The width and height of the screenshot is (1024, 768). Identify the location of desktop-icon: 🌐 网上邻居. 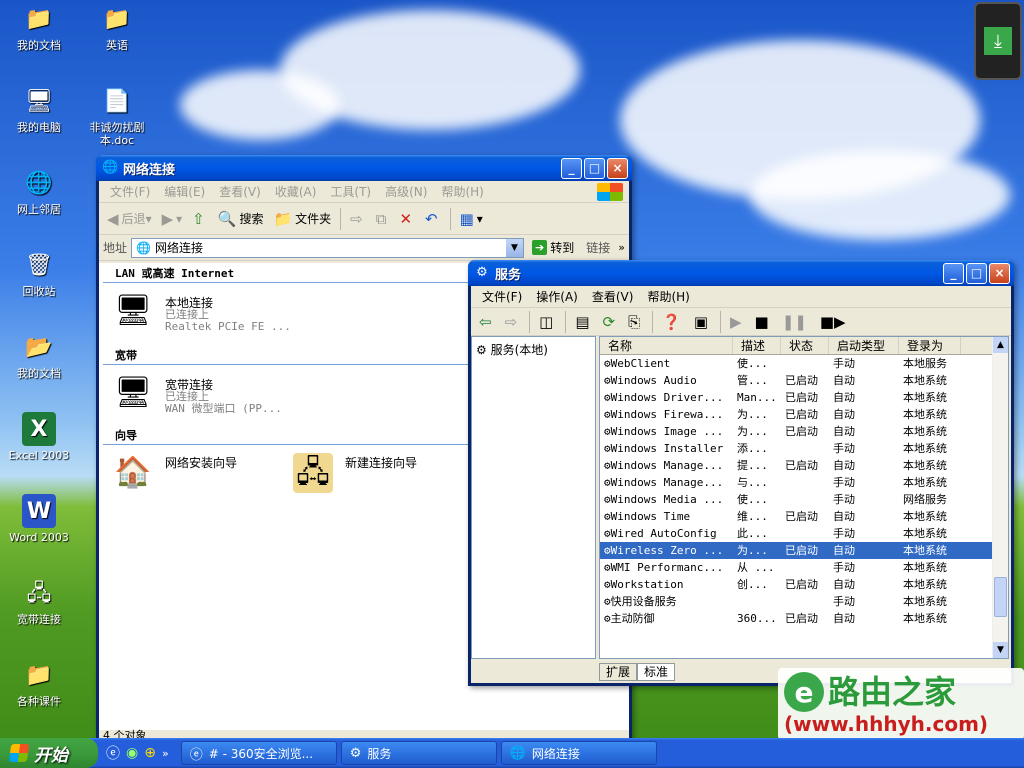
(39, 191).